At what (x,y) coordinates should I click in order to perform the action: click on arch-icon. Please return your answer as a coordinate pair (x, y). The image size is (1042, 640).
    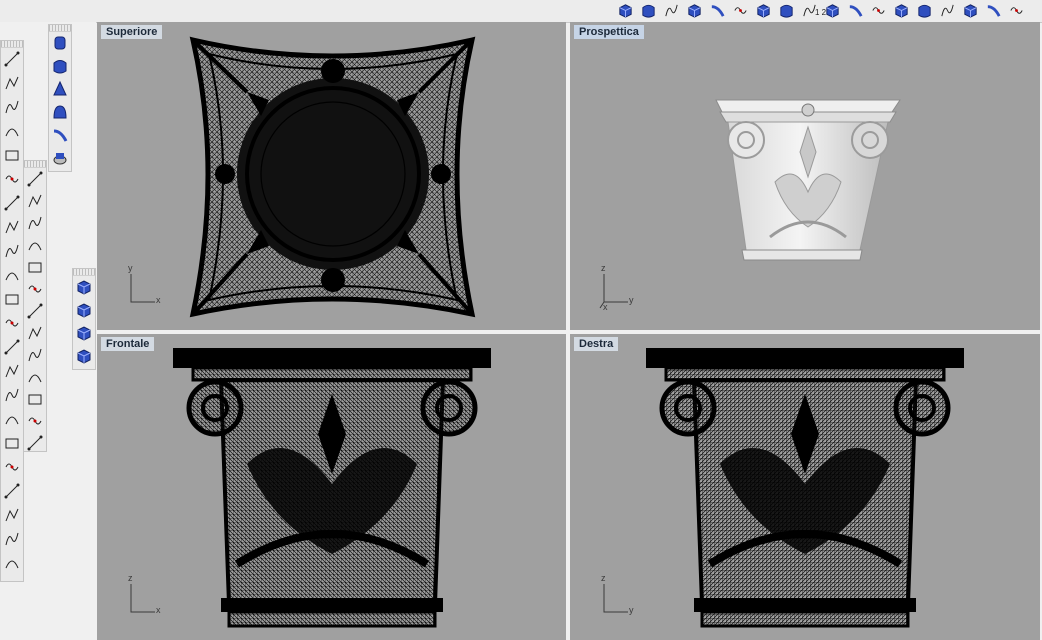
    Looking at the image, I should click on (878, 10).